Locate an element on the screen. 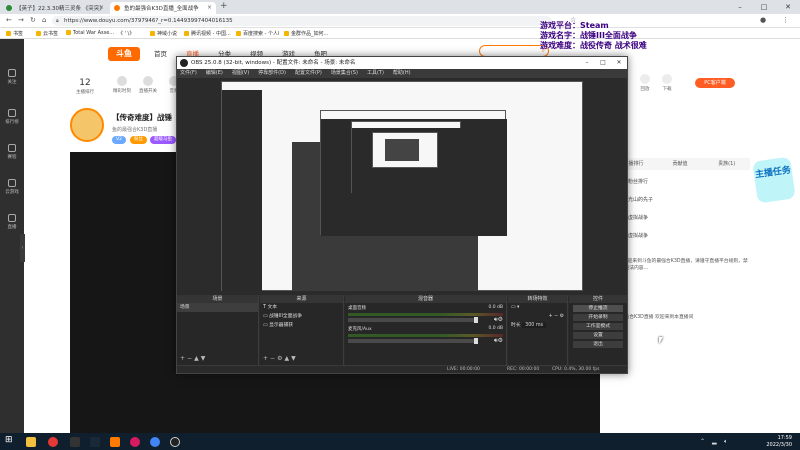 The width and height of the screenshot is (800, 450). left-nav-live: 直播 is located at coordinates (12, 222).